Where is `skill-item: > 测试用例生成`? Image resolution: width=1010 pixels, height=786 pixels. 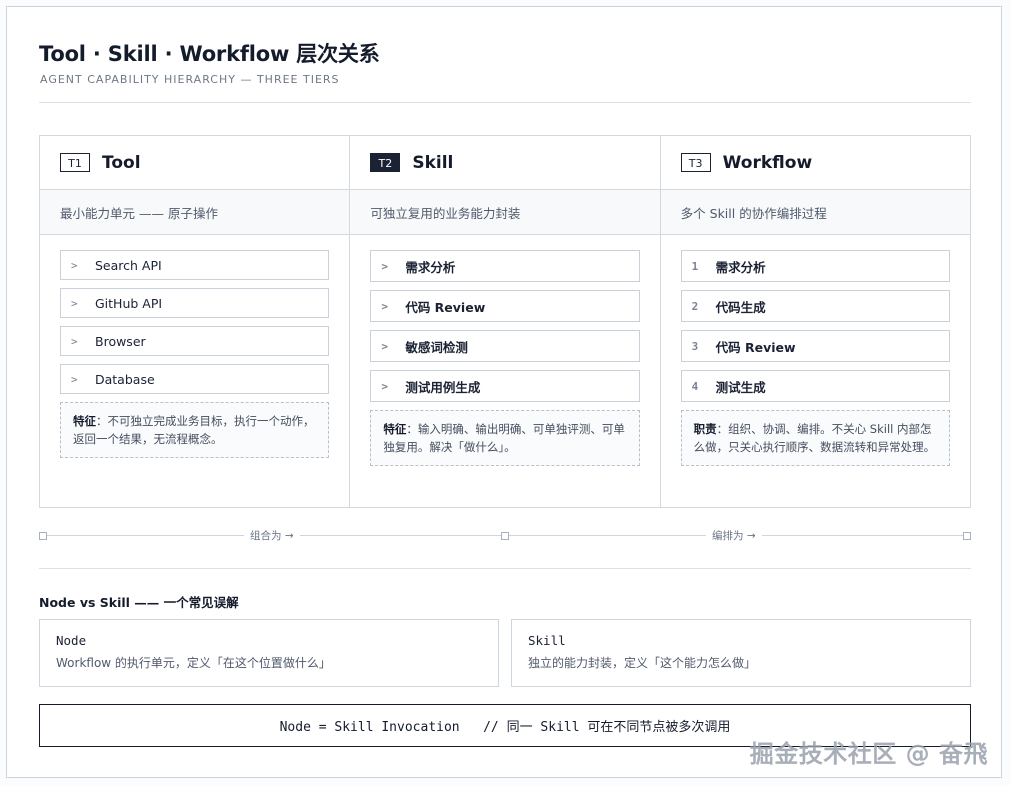
skill-item: > 测试用例生成 is located at coordinates (505, 386).